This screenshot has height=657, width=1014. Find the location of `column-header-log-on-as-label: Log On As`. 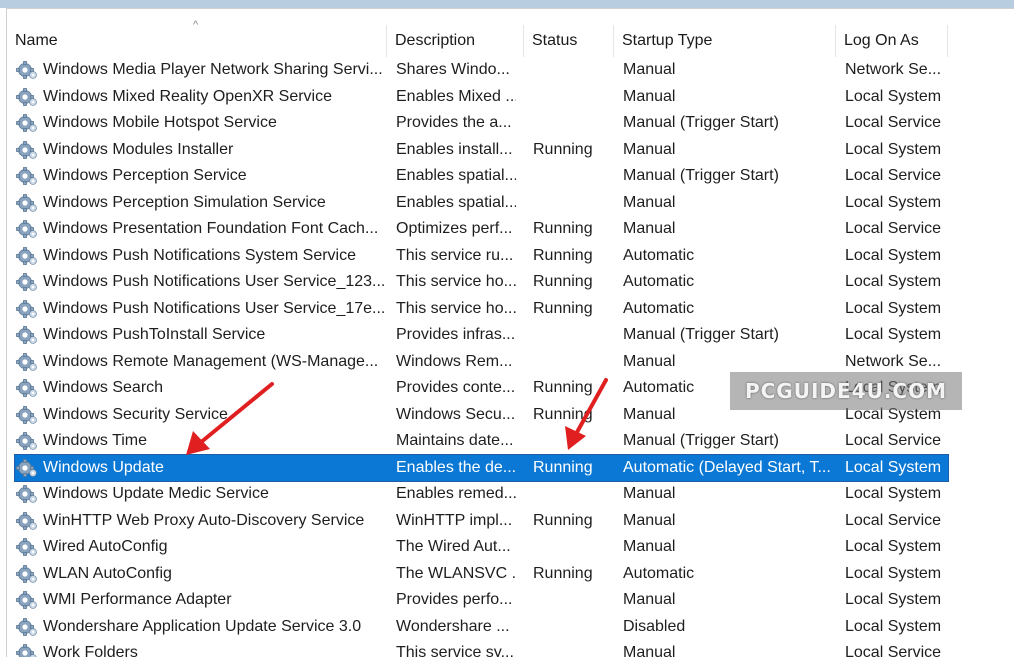

column-header-log-on-as-label: Log On As is located at coordinates (881, 40).